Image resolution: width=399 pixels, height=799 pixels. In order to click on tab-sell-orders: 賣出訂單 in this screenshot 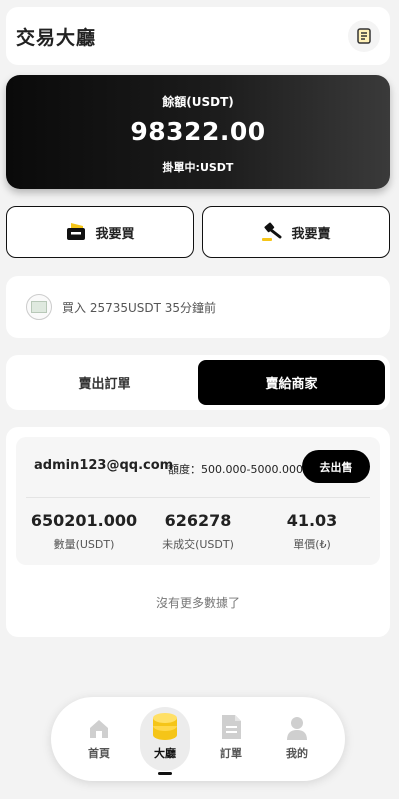, I will do `click(104, 382)`.